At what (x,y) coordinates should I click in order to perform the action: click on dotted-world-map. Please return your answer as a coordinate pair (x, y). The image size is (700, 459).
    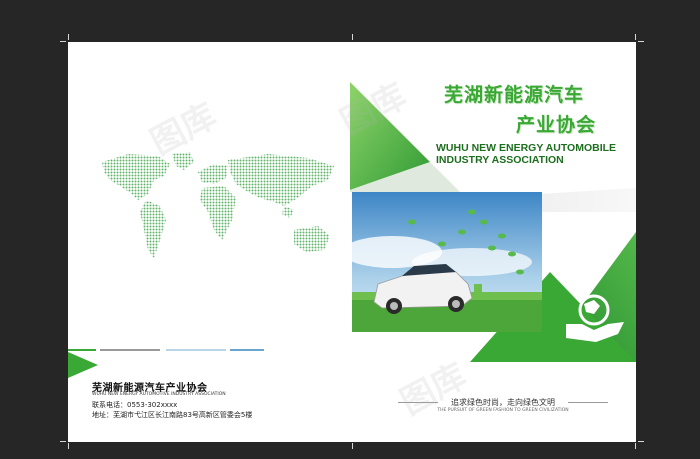
    Looking at the image, I should click on (218, 205).